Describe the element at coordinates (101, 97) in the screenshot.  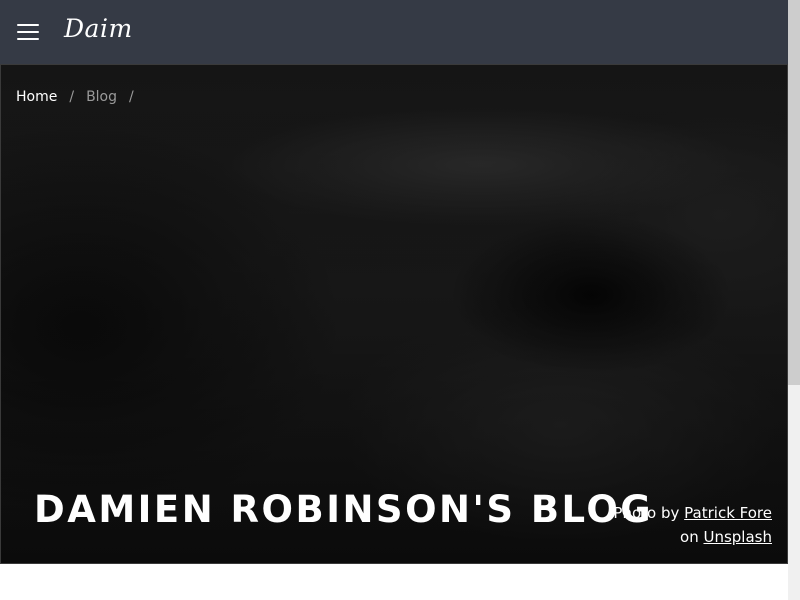
I see `breadcrumb-blog-link: Blog` at that location.